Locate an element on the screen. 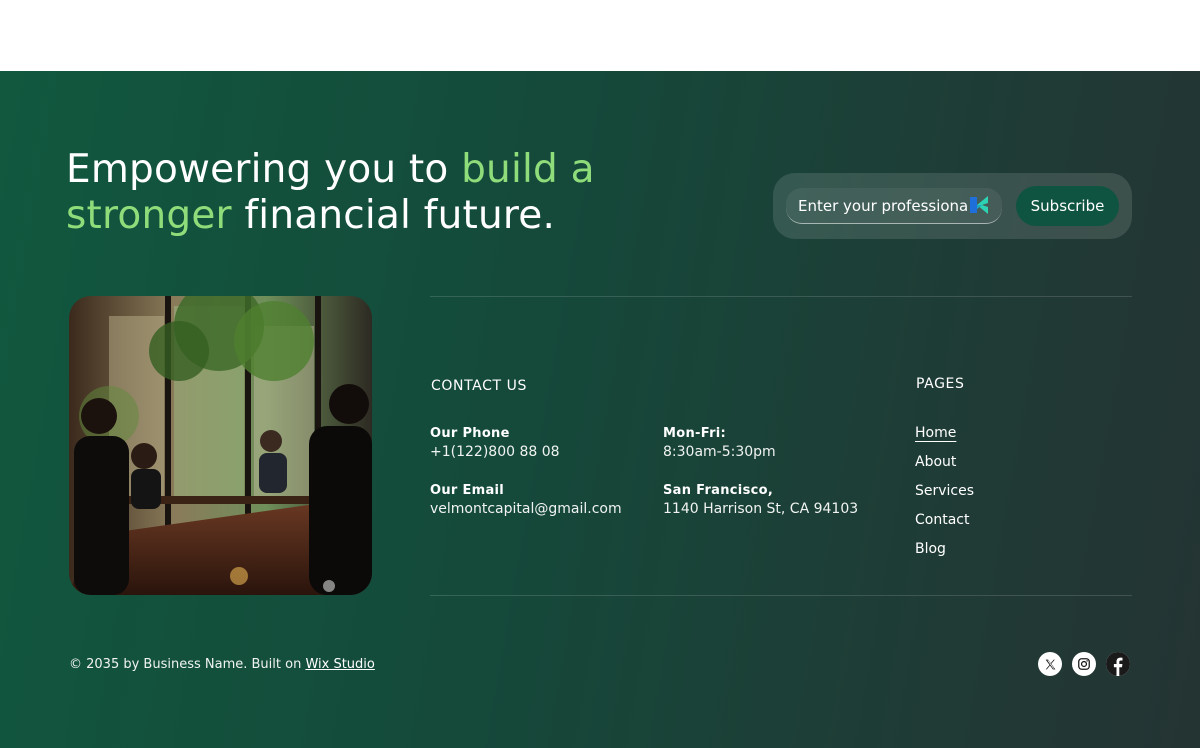  divider-top is located at coordinates (781, 296).